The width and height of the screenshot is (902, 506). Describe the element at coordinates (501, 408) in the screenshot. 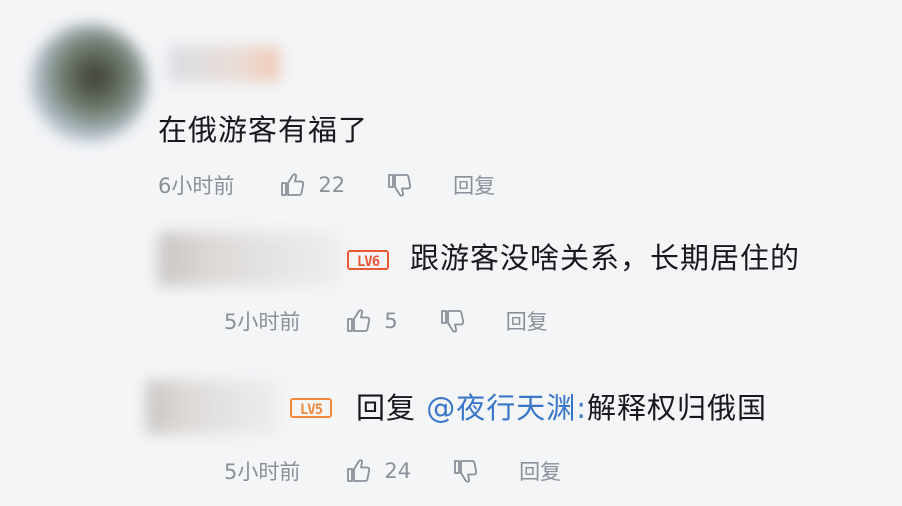

I see `mention-link: @夜行天渊` at that location.